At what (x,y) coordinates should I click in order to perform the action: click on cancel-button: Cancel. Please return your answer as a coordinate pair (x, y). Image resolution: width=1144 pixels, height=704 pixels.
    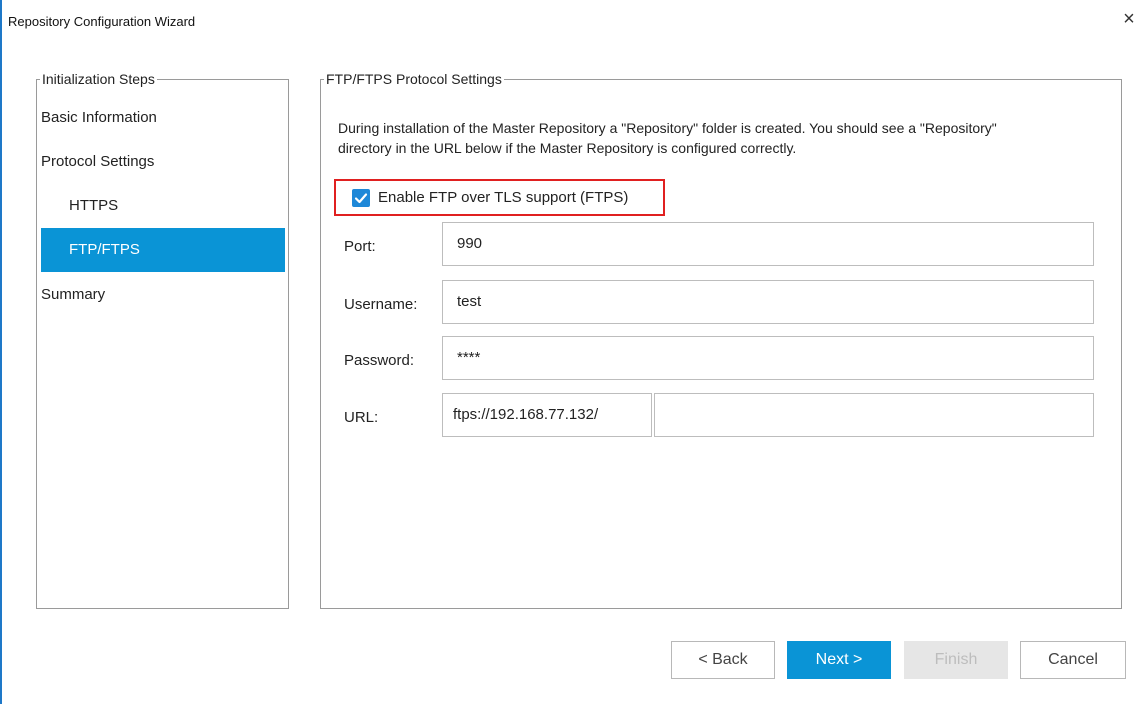
    Looking at the image, I should click on (1073, 660).